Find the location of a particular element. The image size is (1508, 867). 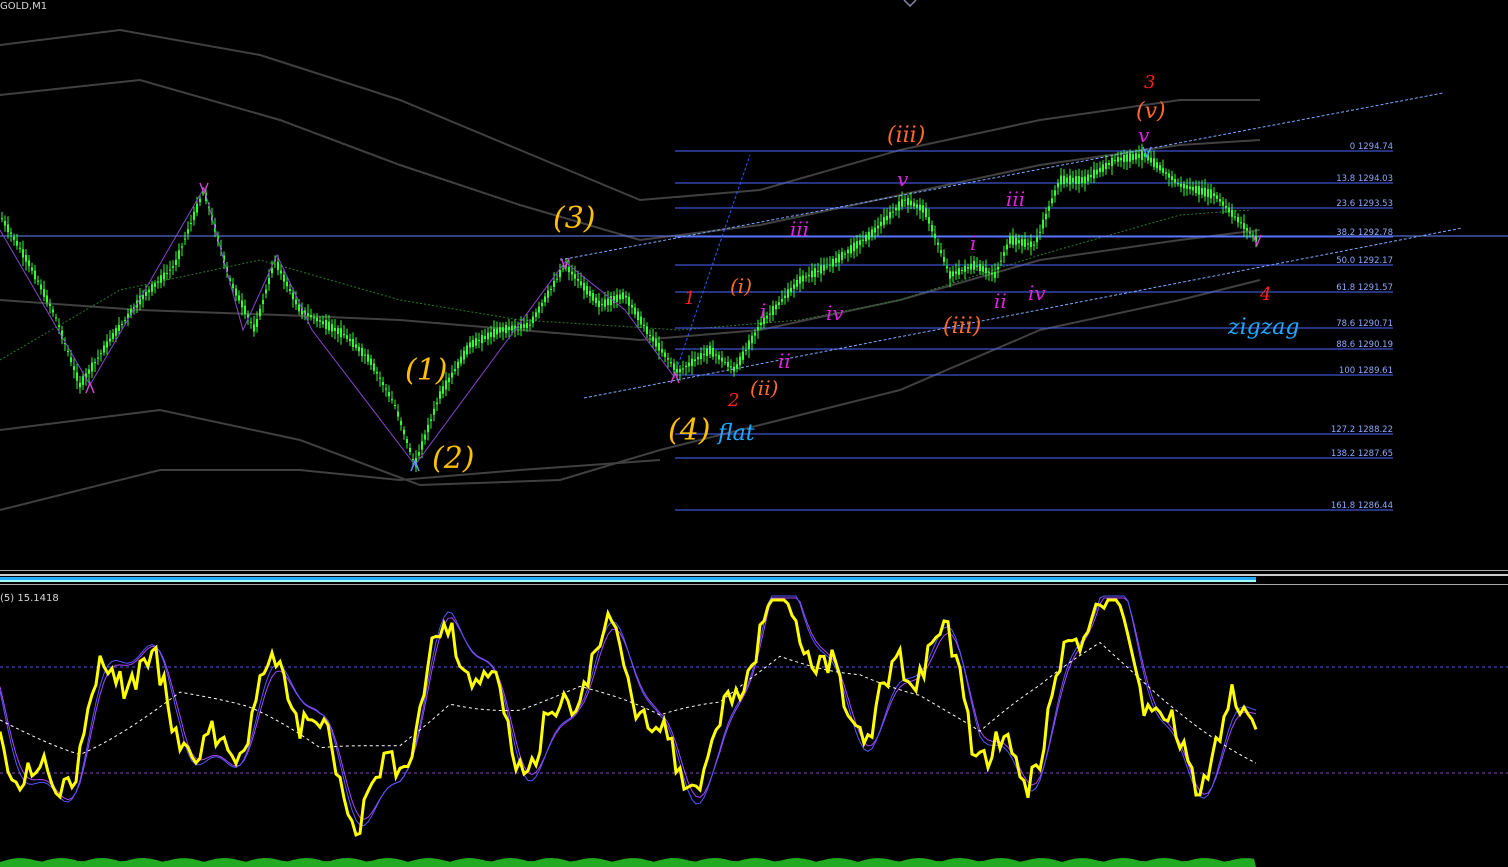

separator-strip is located at coordinates (628, 578).